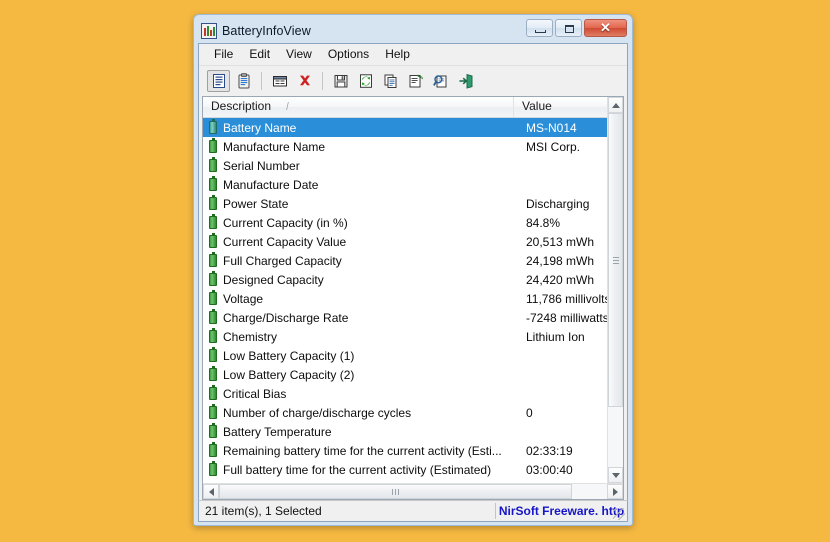 The height and width of the screenshot is (542, 830). What do you see at coordinates (560, 107) in the screenshot?
I see `column-header-value: Value` at bounding box center [560, 107].